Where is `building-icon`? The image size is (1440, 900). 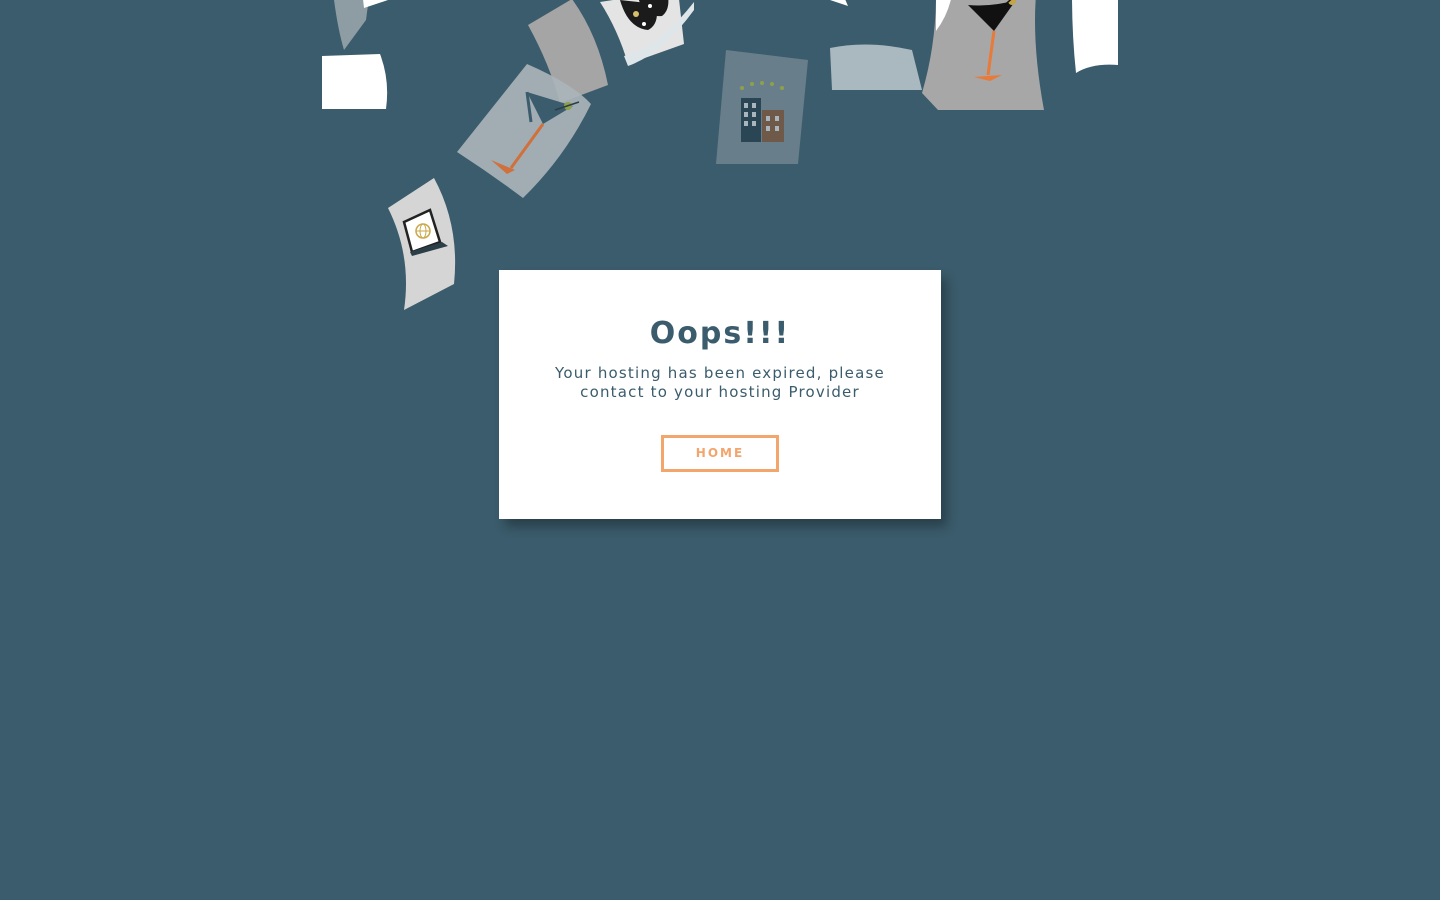
building-icon is located at coordinates (762, 107).